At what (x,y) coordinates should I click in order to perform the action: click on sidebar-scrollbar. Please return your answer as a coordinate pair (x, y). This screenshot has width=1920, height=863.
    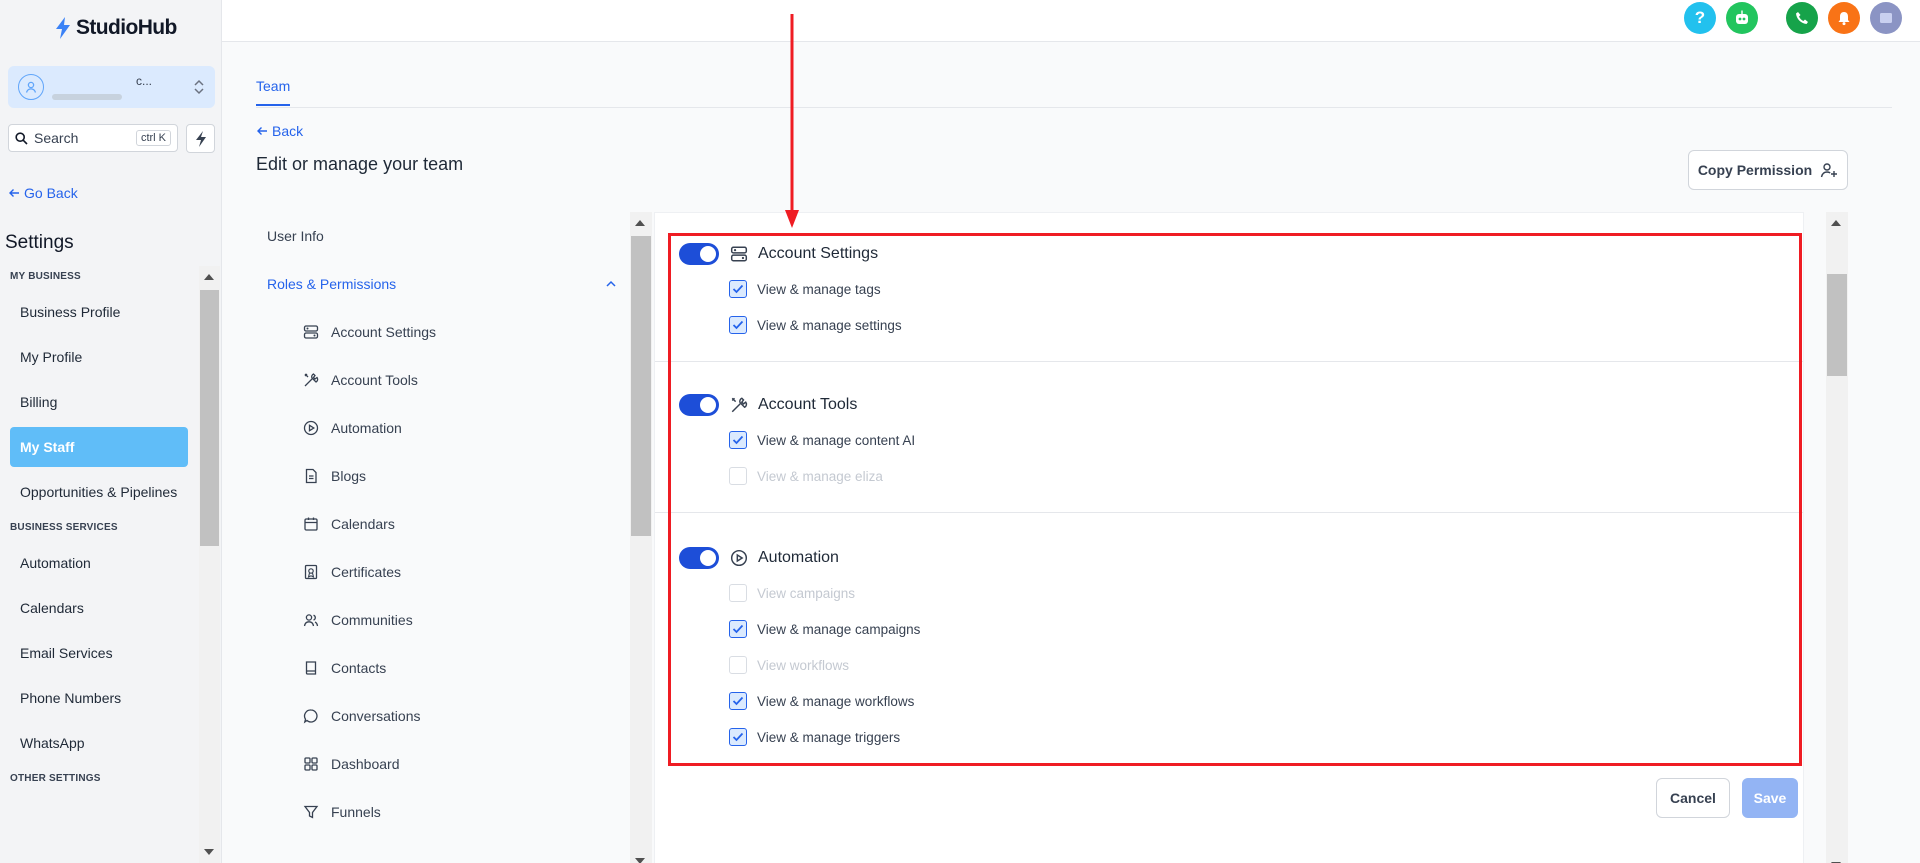
    Looking at the image, I should click on (209, 564).